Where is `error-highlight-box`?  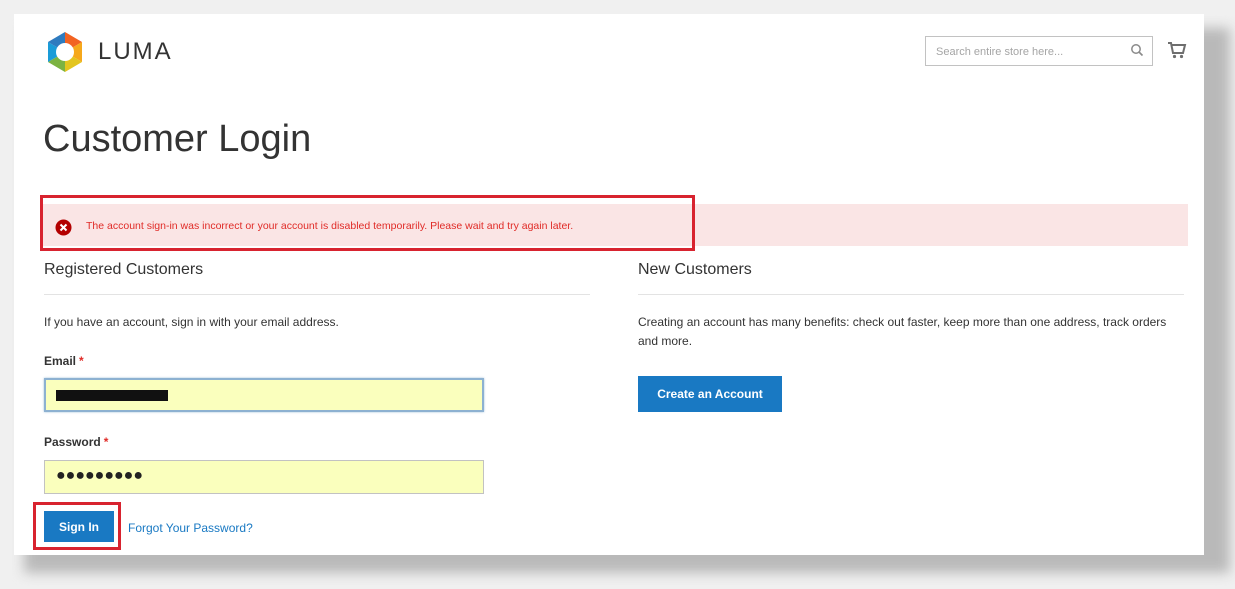 error-highlight-box is located at coordinates (367, 223).